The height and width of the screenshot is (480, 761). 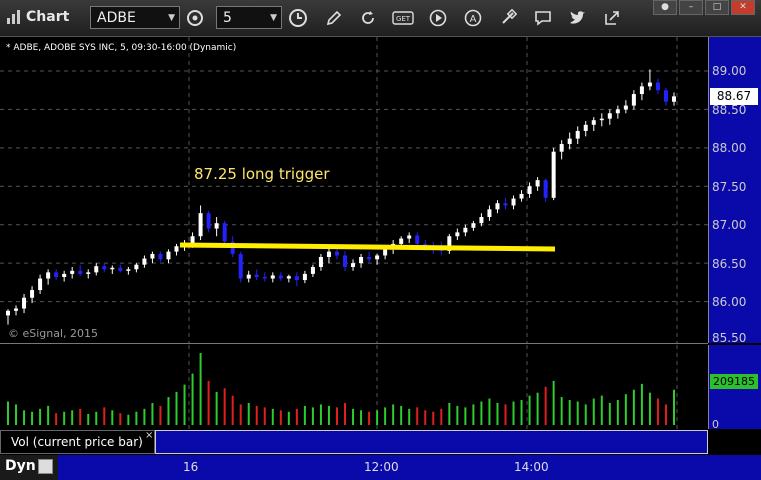 What do you see at coordinates (734, 381) in the screenshot?
I see `volume-current-marker: 209185` at bounding box center [734, 381].